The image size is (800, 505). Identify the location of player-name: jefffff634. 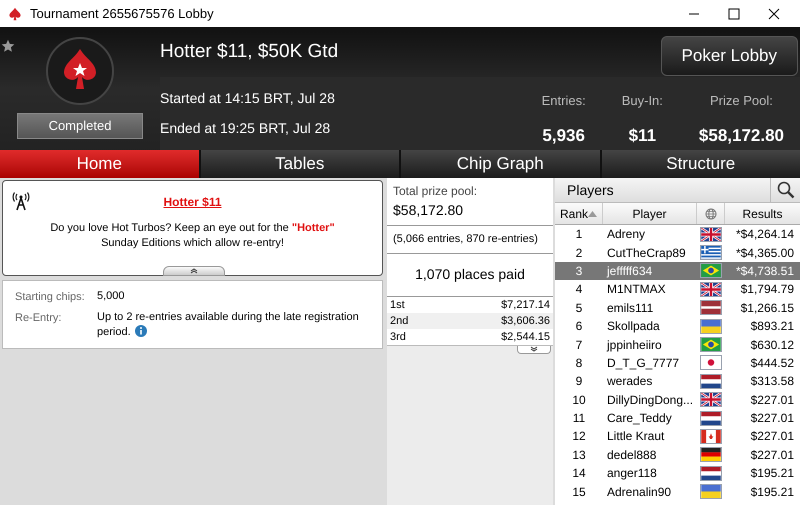
(630, 271).